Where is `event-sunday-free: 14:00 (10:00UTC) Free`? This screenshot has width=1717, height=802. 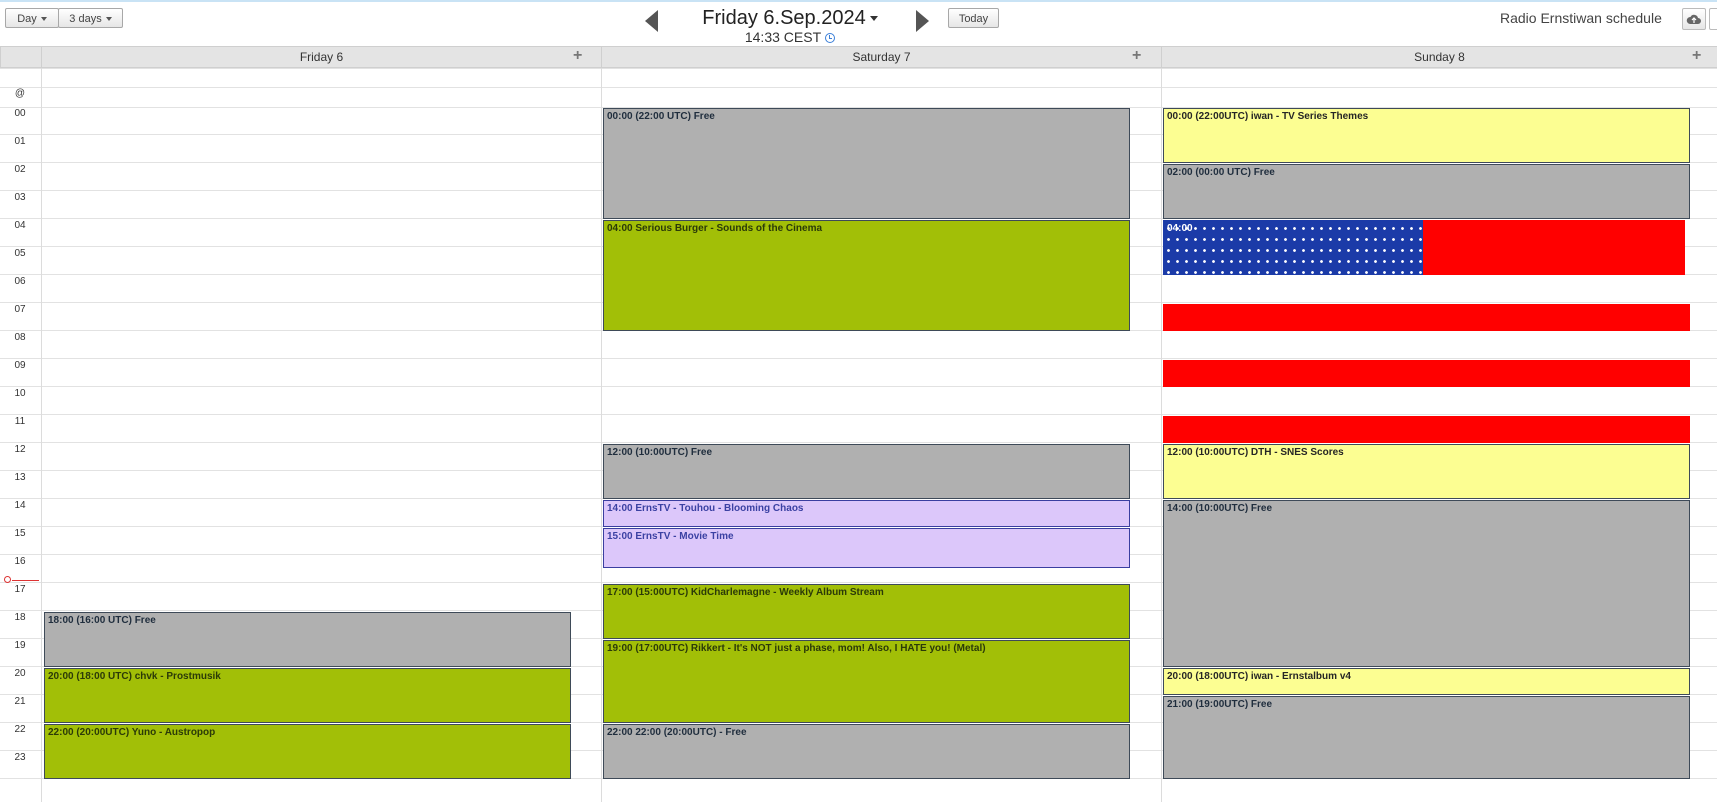
event-sunday-free: 14:00 (10:00UTC) Free is located at coordinates (1426, 583).